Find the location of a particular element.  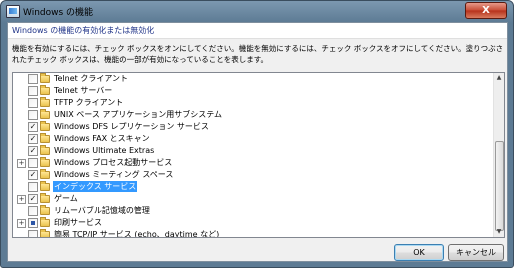

feature-row: 簡易 TCP/IP サービス (echo、daytime など) is located at coordinates (258, 233).